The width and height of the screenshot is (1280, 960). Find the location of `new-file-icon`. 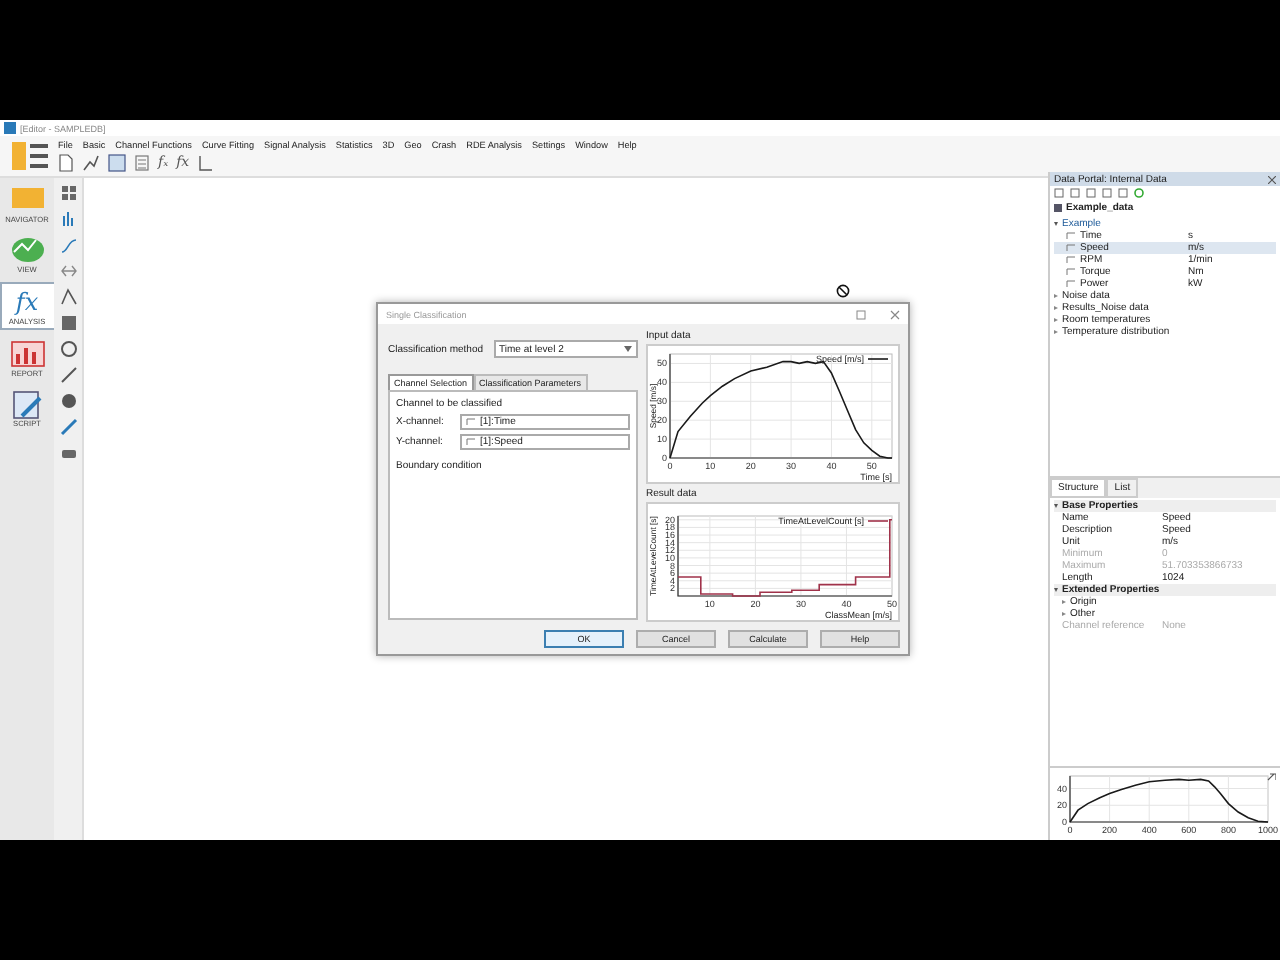

new-file-icon is located at coordinates (66, 163).